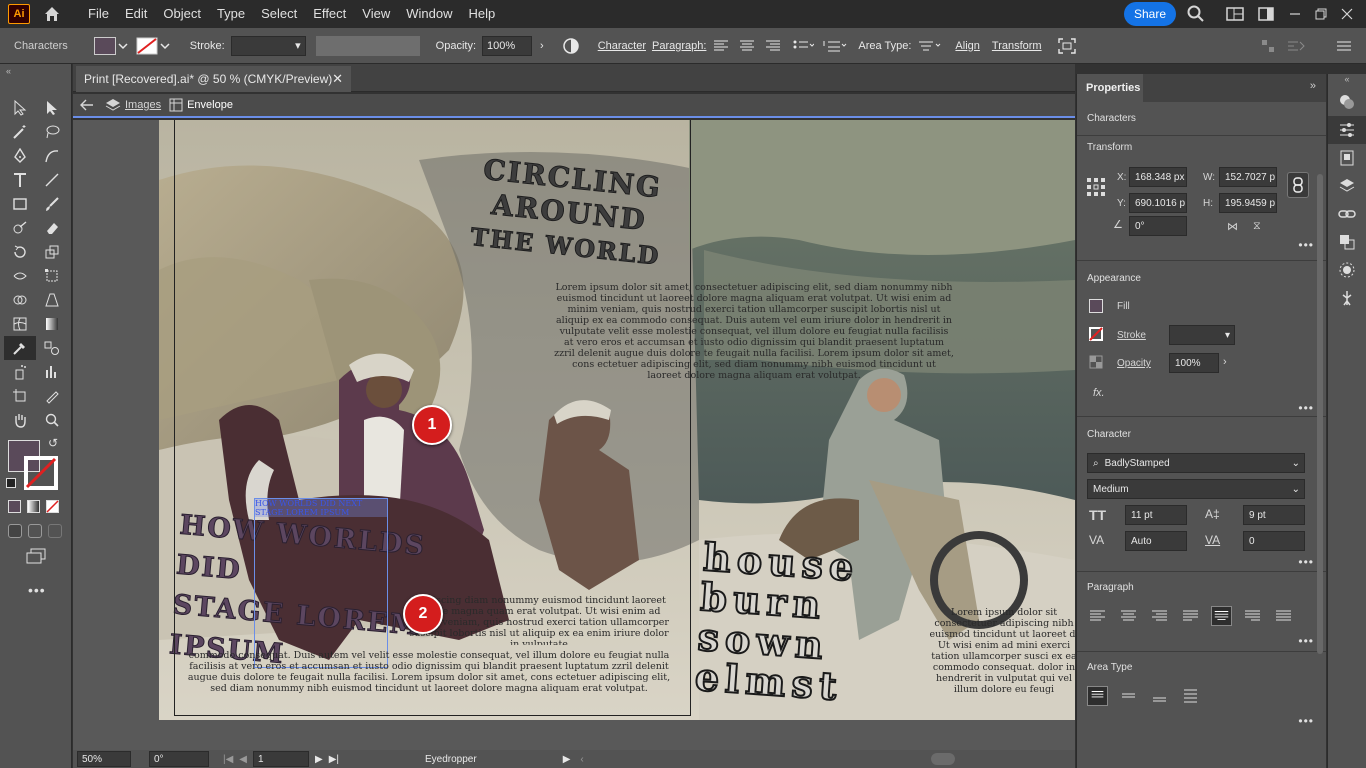  I want to click on search-icon, so click(1196, 14).